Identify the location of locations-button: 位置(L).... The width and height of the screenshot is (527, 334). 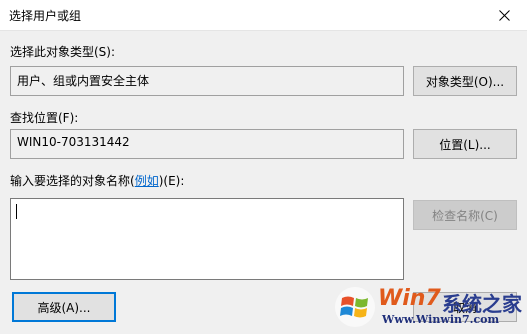
(465, 144).